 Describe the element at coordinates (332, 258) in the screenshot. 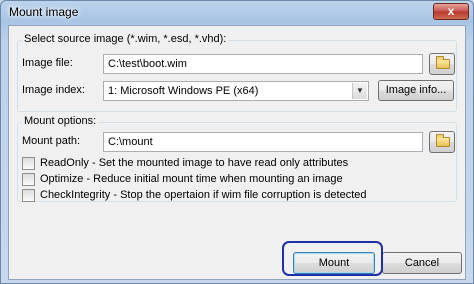

I see `mount-button-highlight` at that location.